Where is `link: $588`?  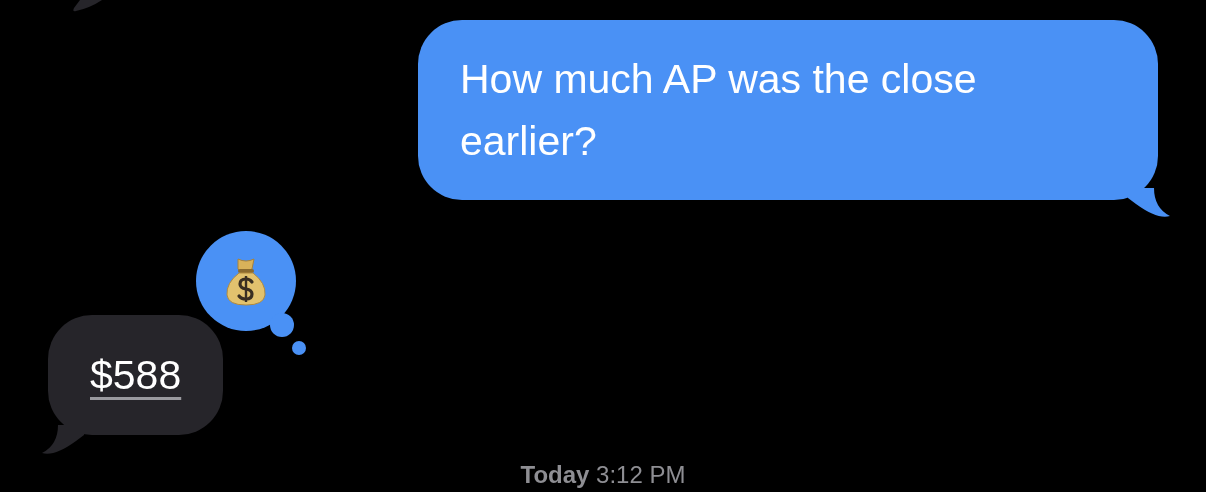
link: $588 is located at coordinates (136, 375).